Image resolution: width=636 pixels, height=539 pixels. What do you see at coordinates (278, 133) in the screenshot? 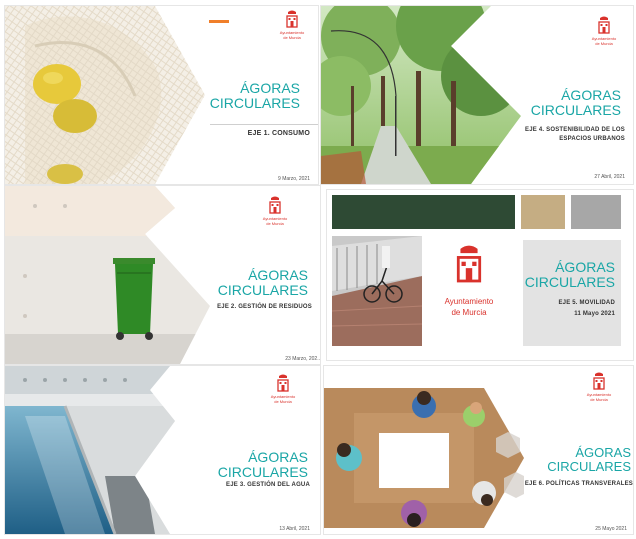
I see `slide-subtitle: EJE 1. CONSUMO` at bounding box center [278, 133].